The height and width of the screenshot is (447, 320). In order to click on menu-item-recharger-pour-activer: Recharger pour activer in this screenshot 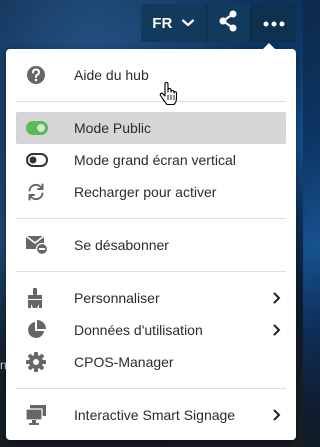, I will do `click(151, 192)`.